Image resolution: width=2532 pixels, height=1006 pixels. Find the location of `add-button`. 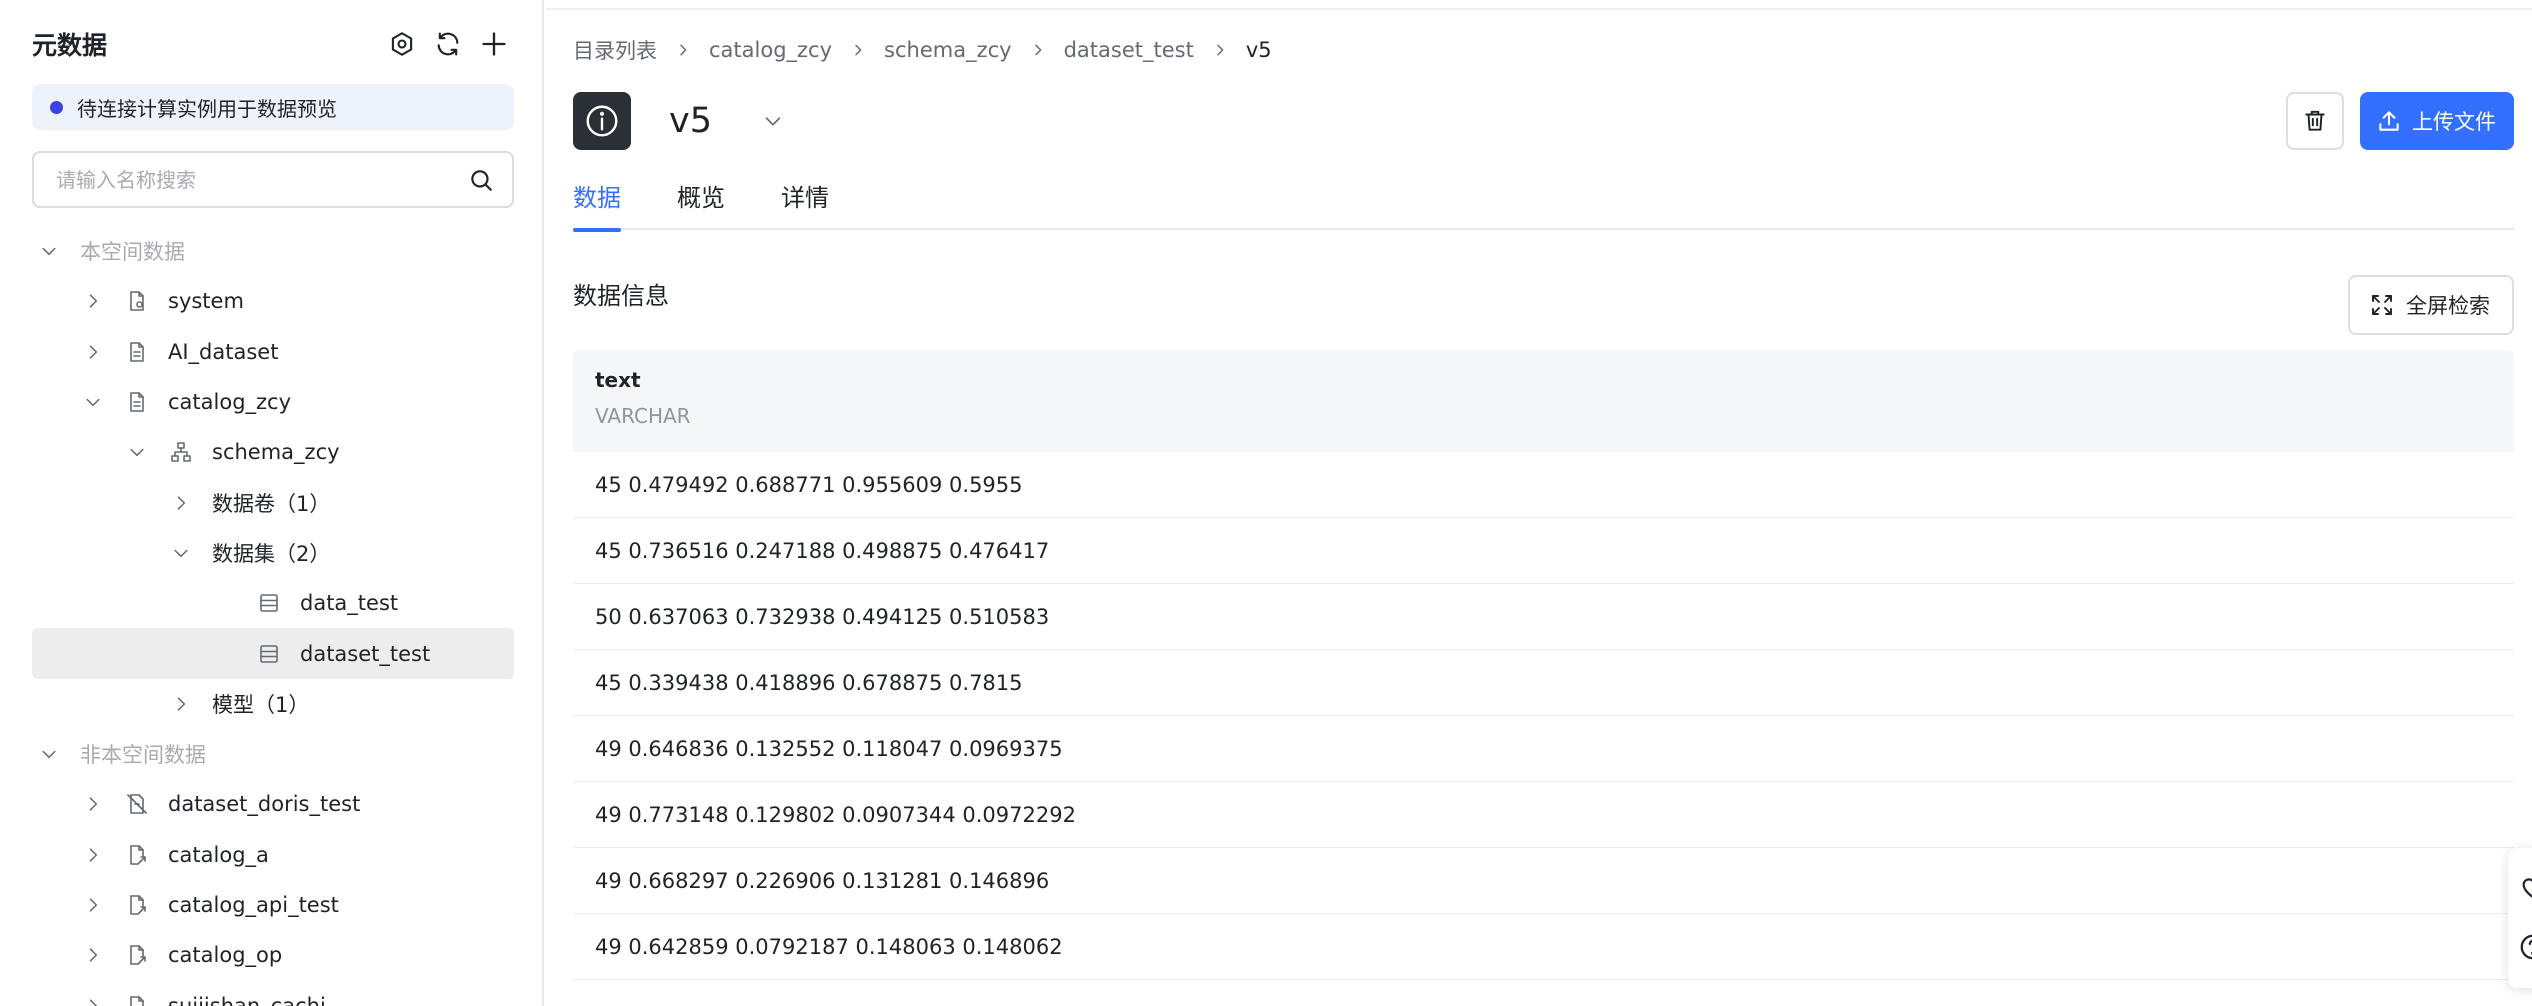

add-button is located at coordinates (494, 44).